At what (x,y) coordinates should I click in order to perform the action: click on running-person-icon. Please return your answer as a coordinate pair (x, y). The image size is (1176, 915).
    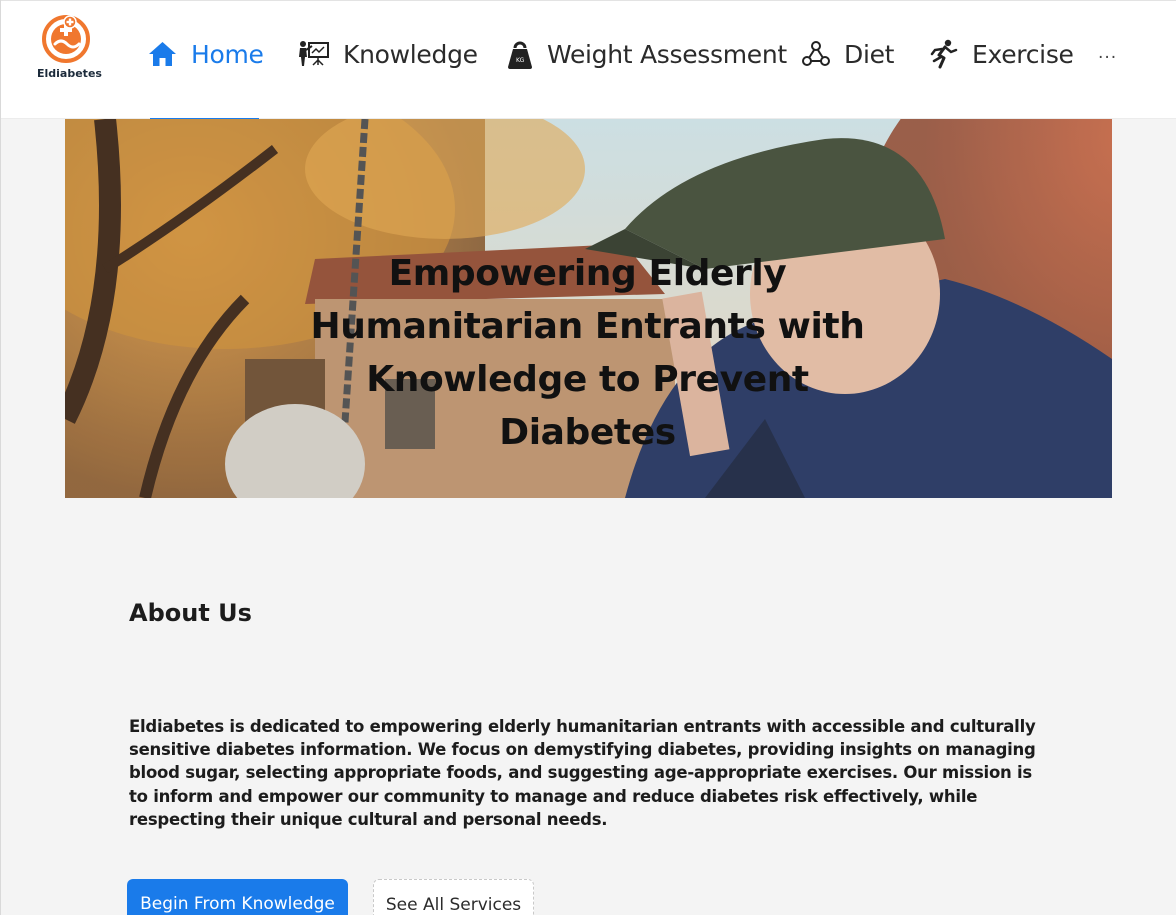
    Looking at the image, I should click on (944, 54).